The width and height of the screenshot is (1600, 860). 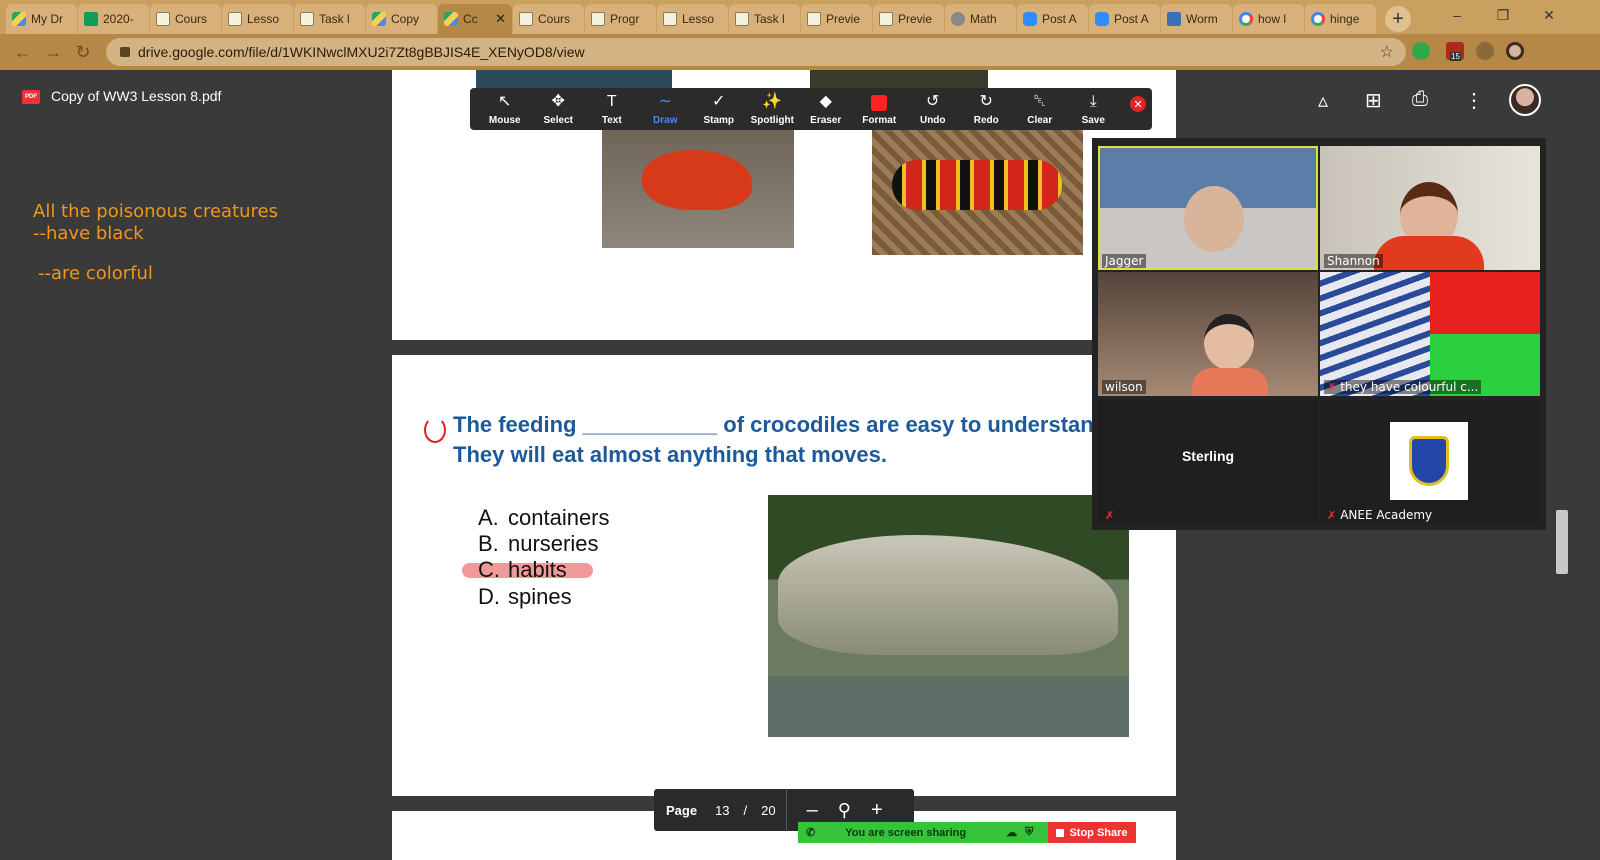 What do you see at coordinates (1430, 462) in the screenshot?
I see `participant-tile: ✗ ANEE Academy` at bounding box center [1430, 462].